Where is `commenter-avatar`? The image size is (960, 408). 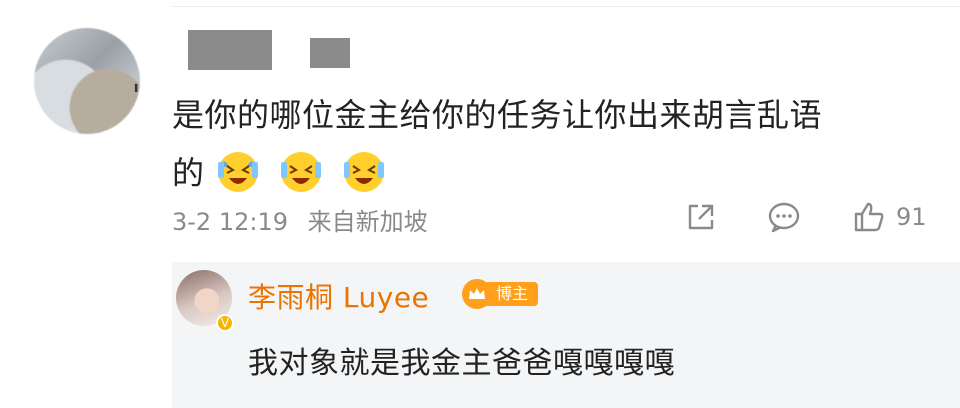 commenter-avatar is located at coordinates (87, 81).